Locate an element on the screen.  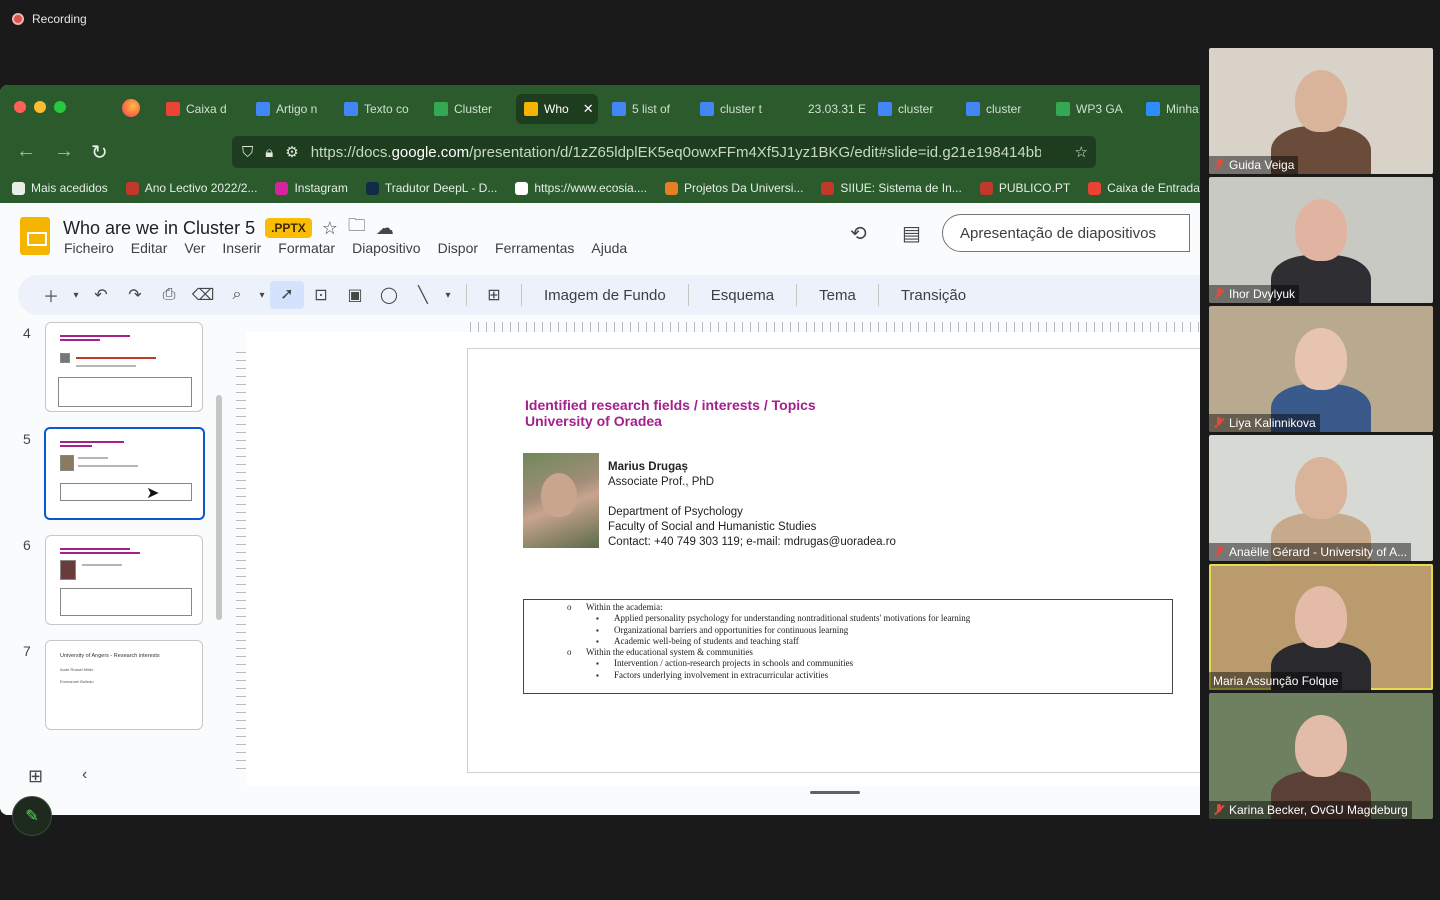
browser-tab: Cluster is located at coordinates (469, 109).